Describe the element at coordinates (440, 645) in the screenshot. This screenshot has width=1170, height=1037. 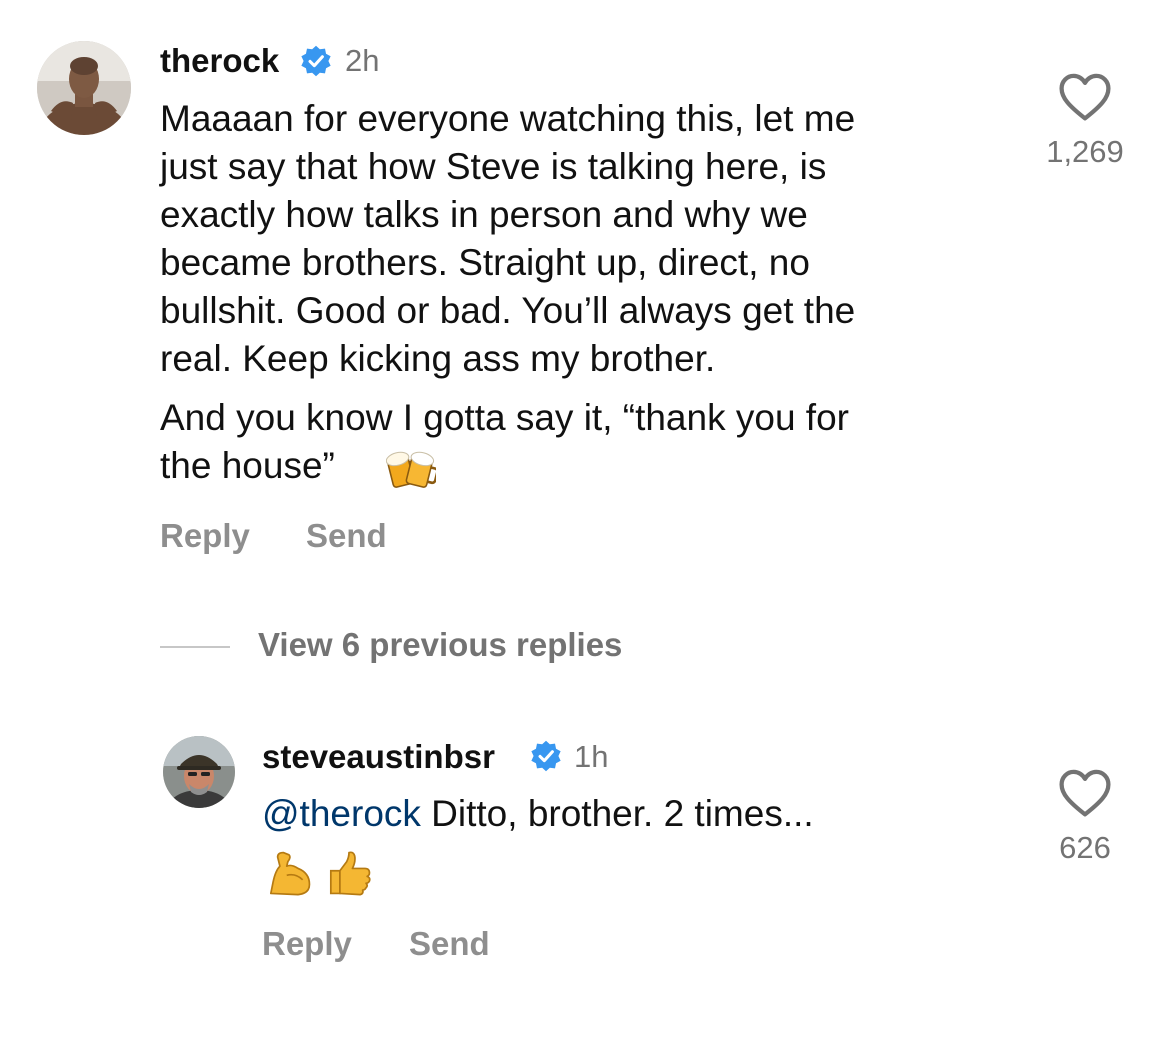
I see `view-previous-replies-button: View 6 previous replies` at that location.